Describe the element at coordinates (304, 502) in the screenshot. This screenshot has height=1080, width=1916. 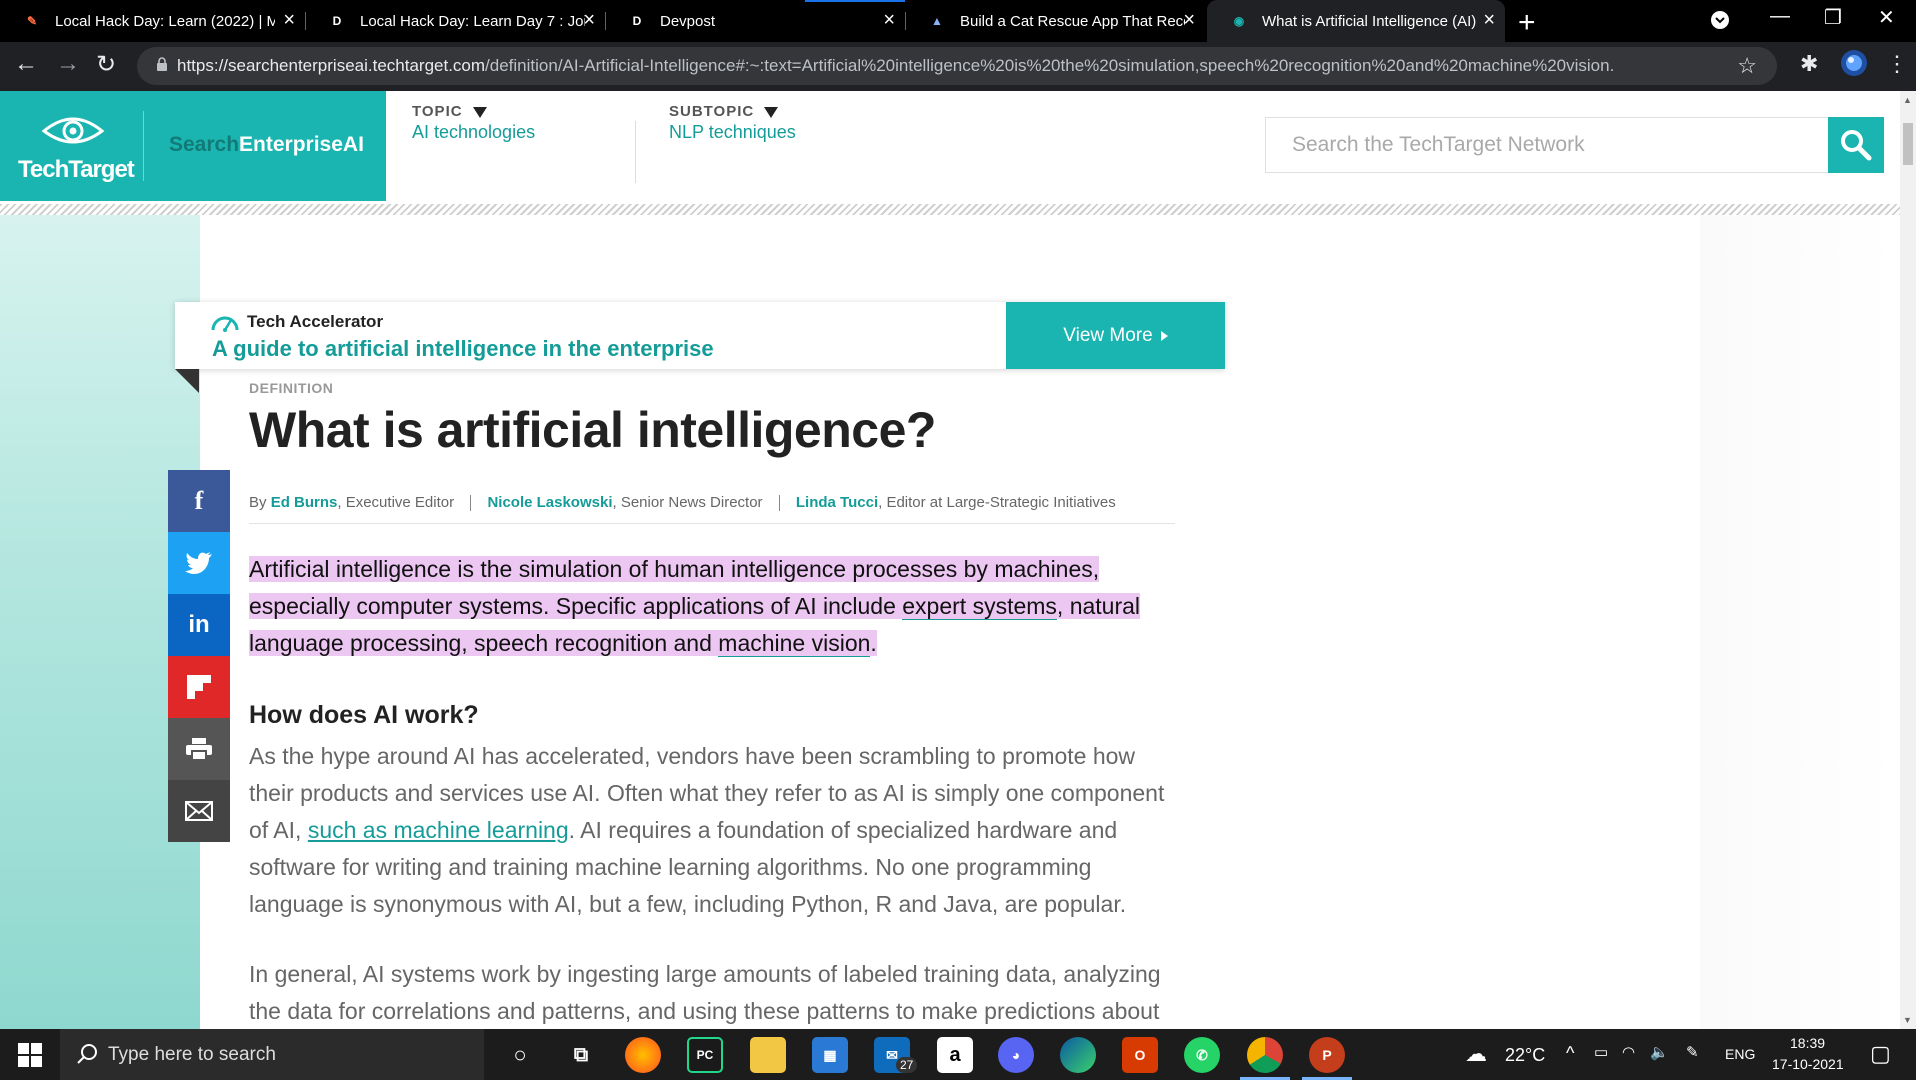
I see `author-link: Ed Burns` at that location.